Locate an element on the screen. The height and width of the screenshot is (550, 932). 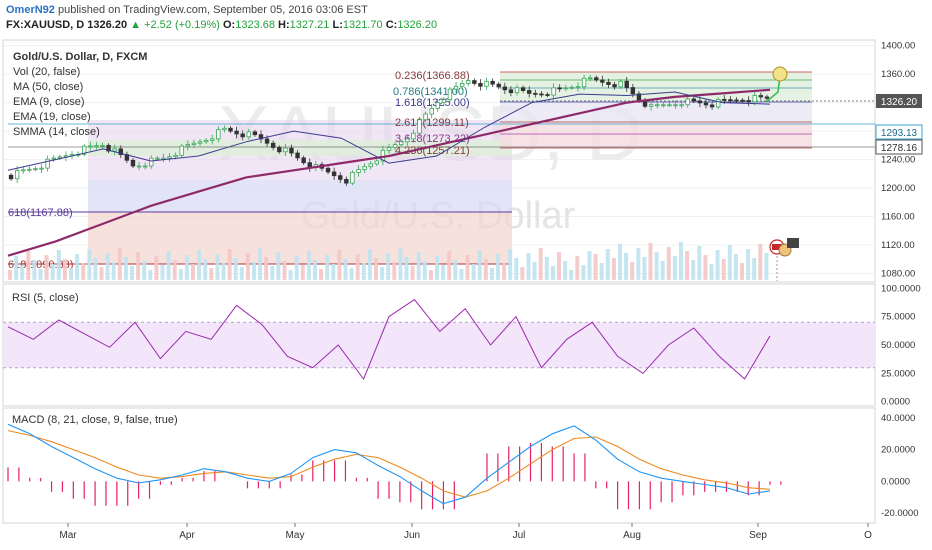
x-tick-label: Jul is located at coordinates (519, 535).